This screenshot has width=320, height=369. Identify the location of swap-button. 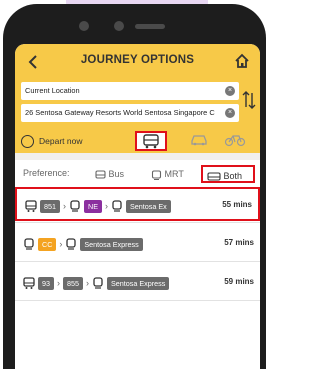
(249, 100).